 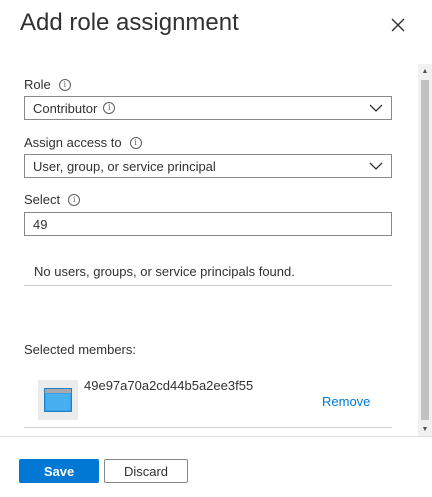 I want to click on close-button, so click(x=398, y=25).